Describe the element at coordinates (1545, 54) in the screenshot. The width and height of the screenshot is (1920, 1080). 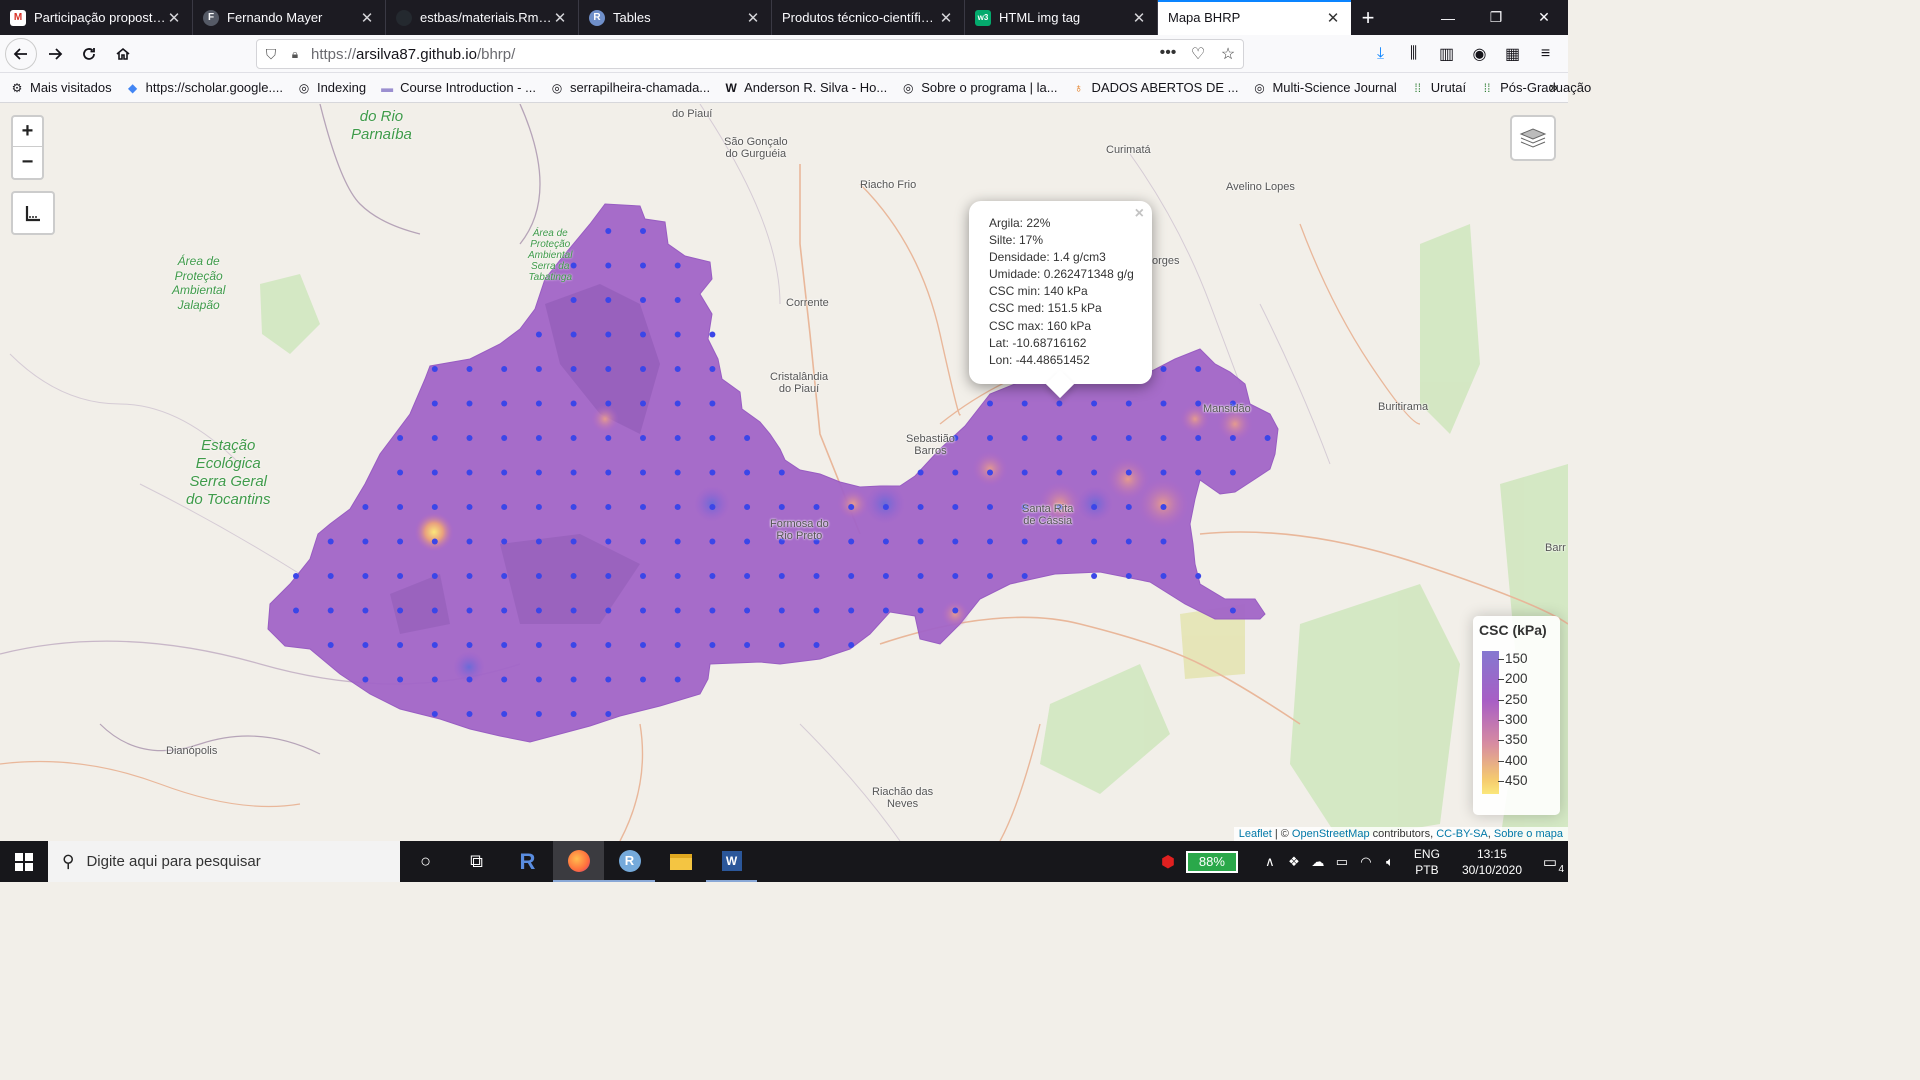
I see `menu-icon: ≡` at that location.